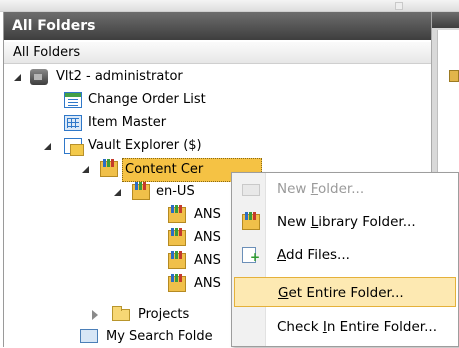  I want to click on new-folder-icon, so click(251, 190).